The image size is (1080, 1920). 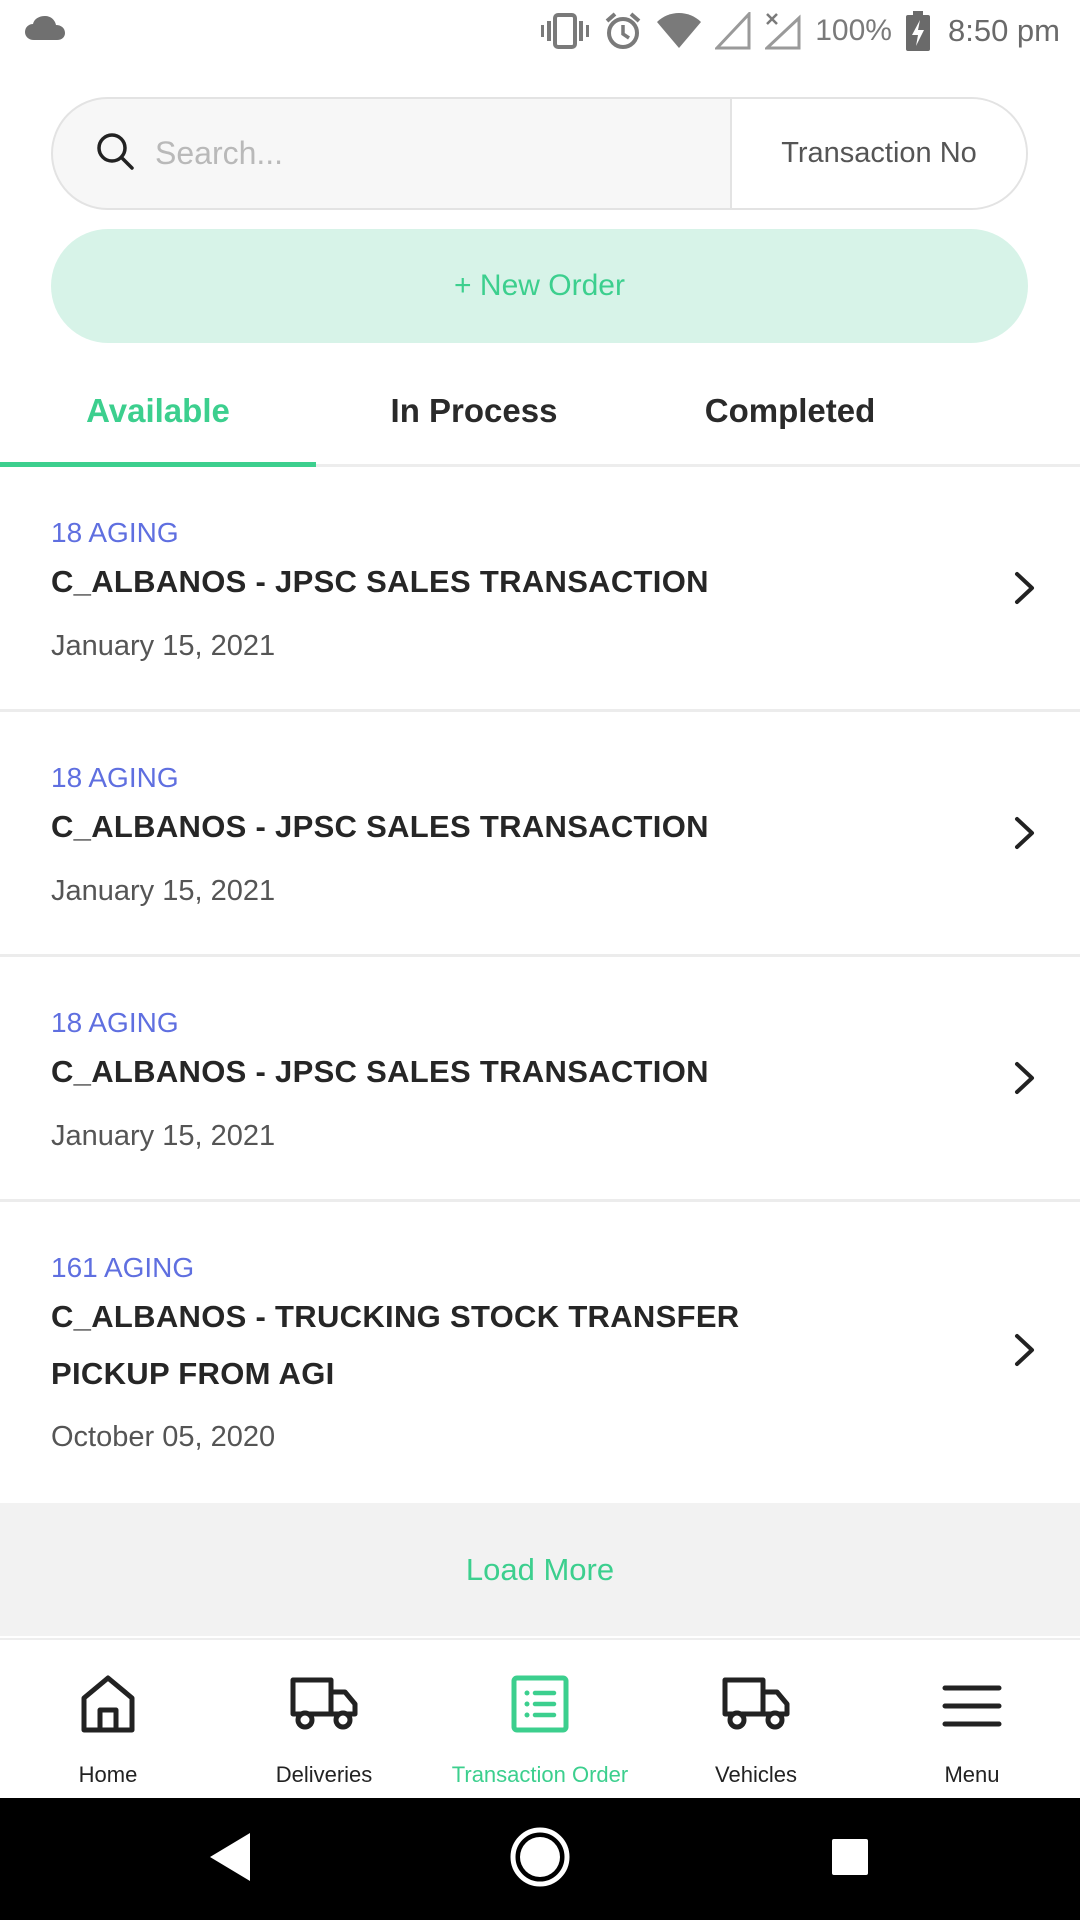 What do you see at coordinates (783, 31) in the screenshot?
I see `no-signal-icon` at bounding box center [783, 31].